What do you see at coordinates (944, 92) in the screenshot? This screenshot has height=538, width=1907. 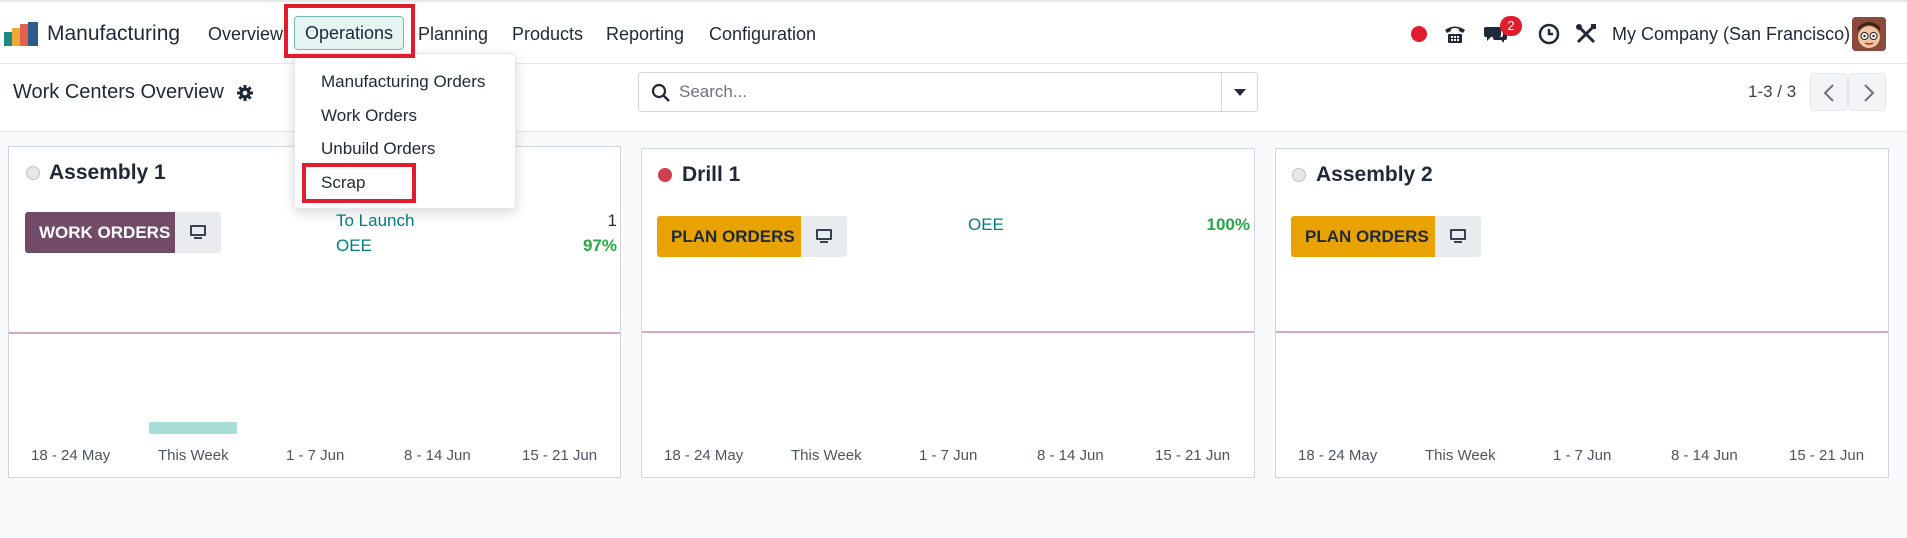 I see `search-input` at bounding box center [944, 92].